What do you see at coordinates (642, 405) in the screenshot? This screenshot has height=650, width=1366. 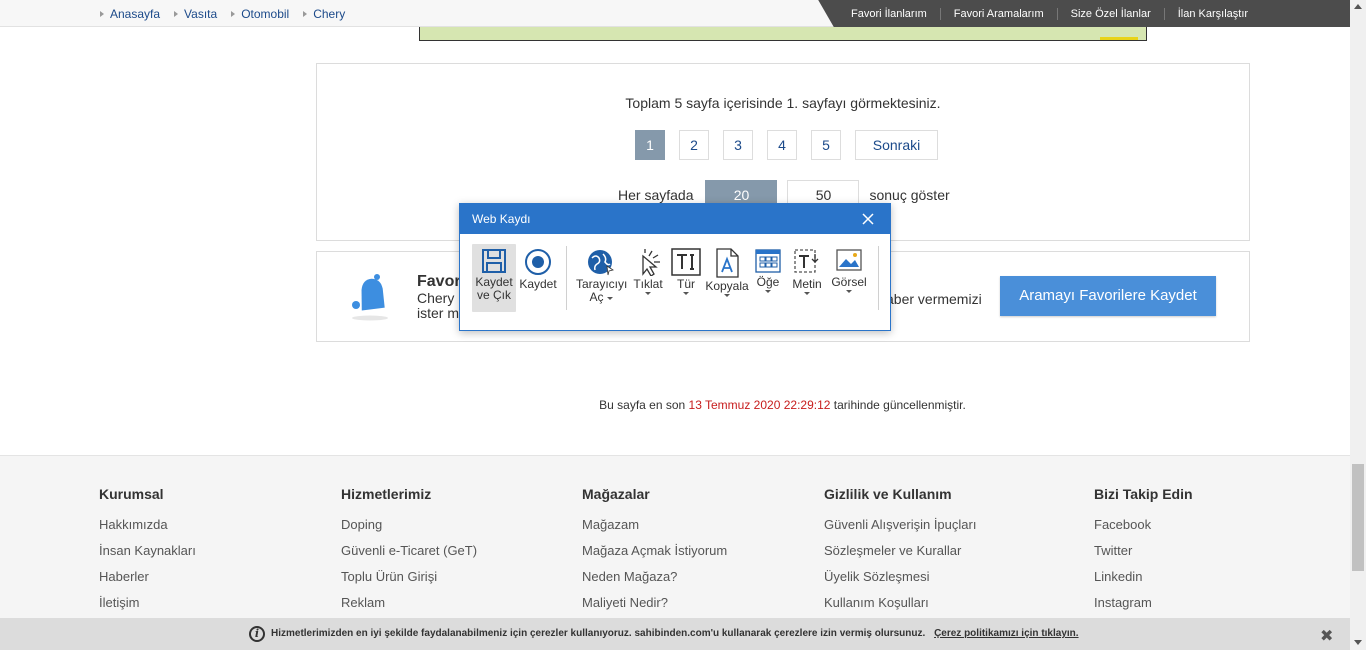 I see `updated-prefix: Bu sayfa en son` at bounding box center [642, 405].